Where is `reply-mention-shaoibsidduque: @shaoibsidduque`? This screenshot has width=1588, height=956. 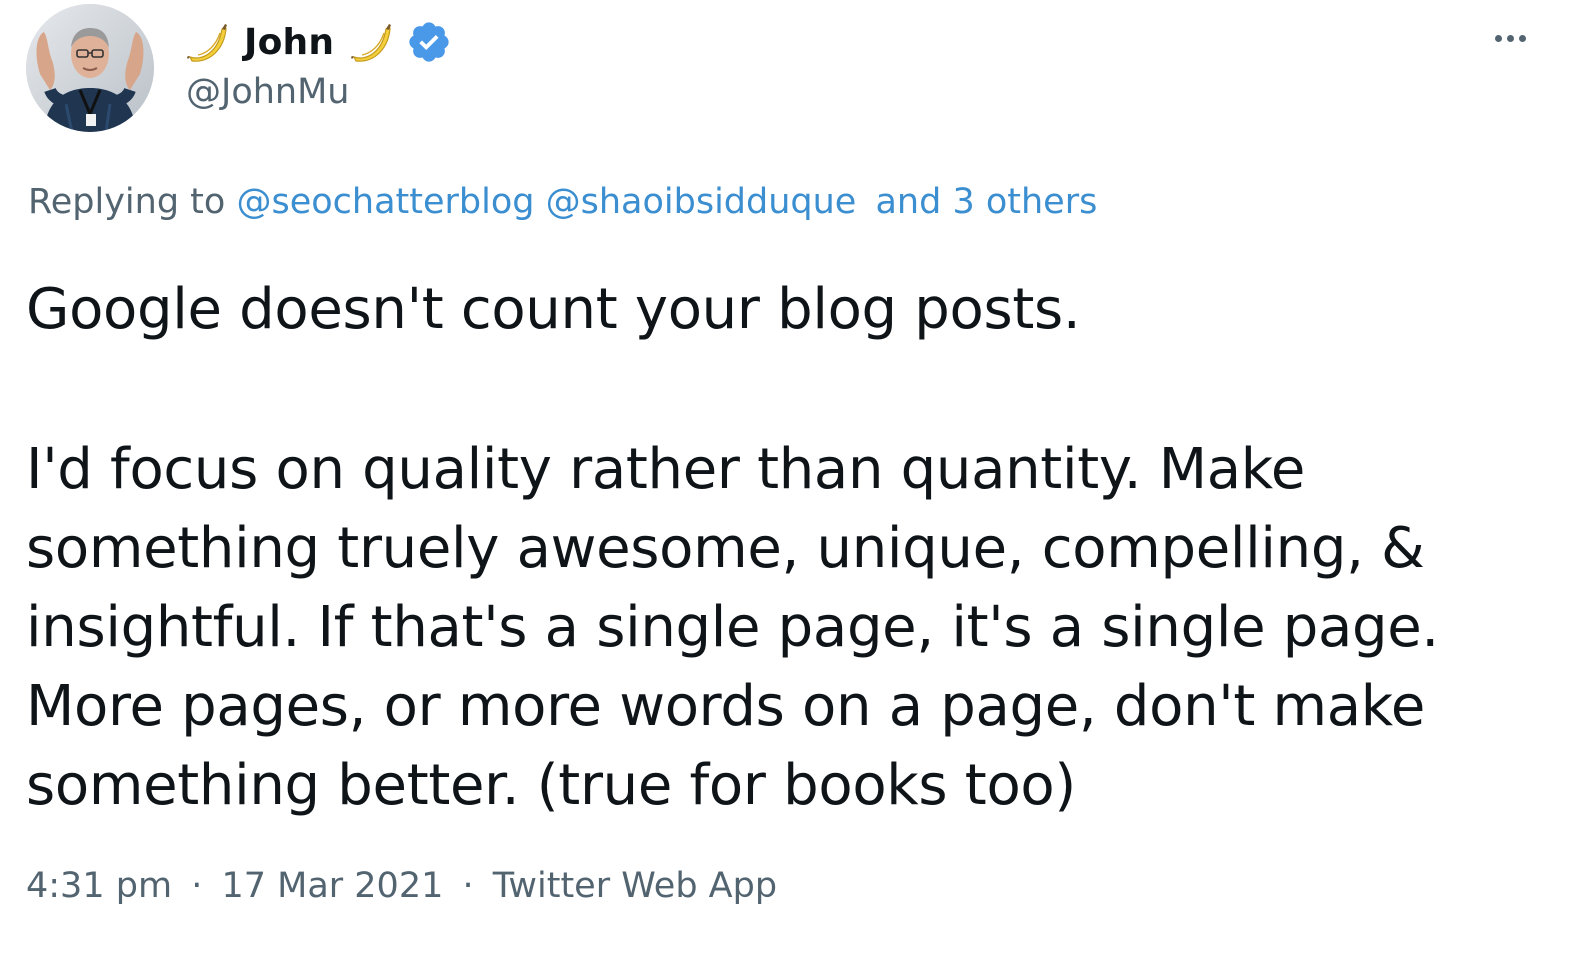
reply-mention-shaoibsidduque: @shaoibsidduque is located at coordinates (701, 202).